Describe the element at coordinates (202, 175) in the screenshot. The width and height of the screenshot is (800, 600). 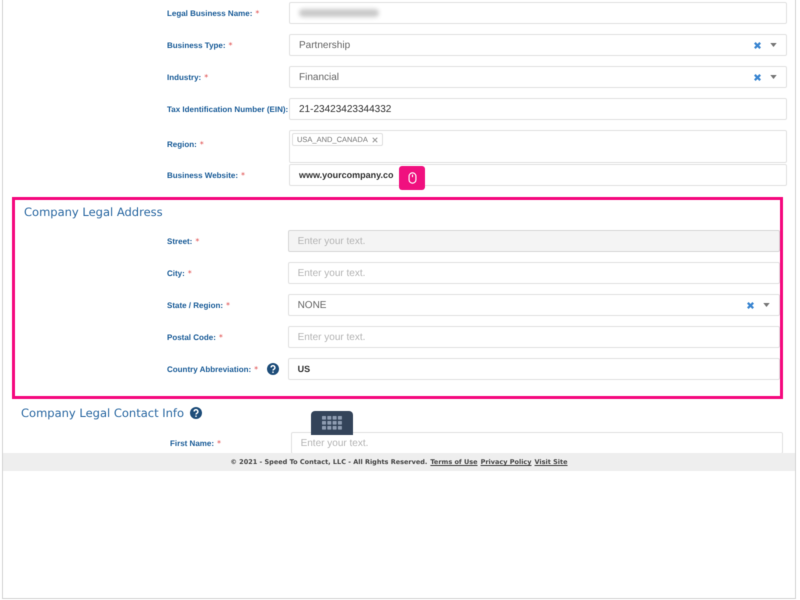
I see `field-label: Business Website:` at that location.